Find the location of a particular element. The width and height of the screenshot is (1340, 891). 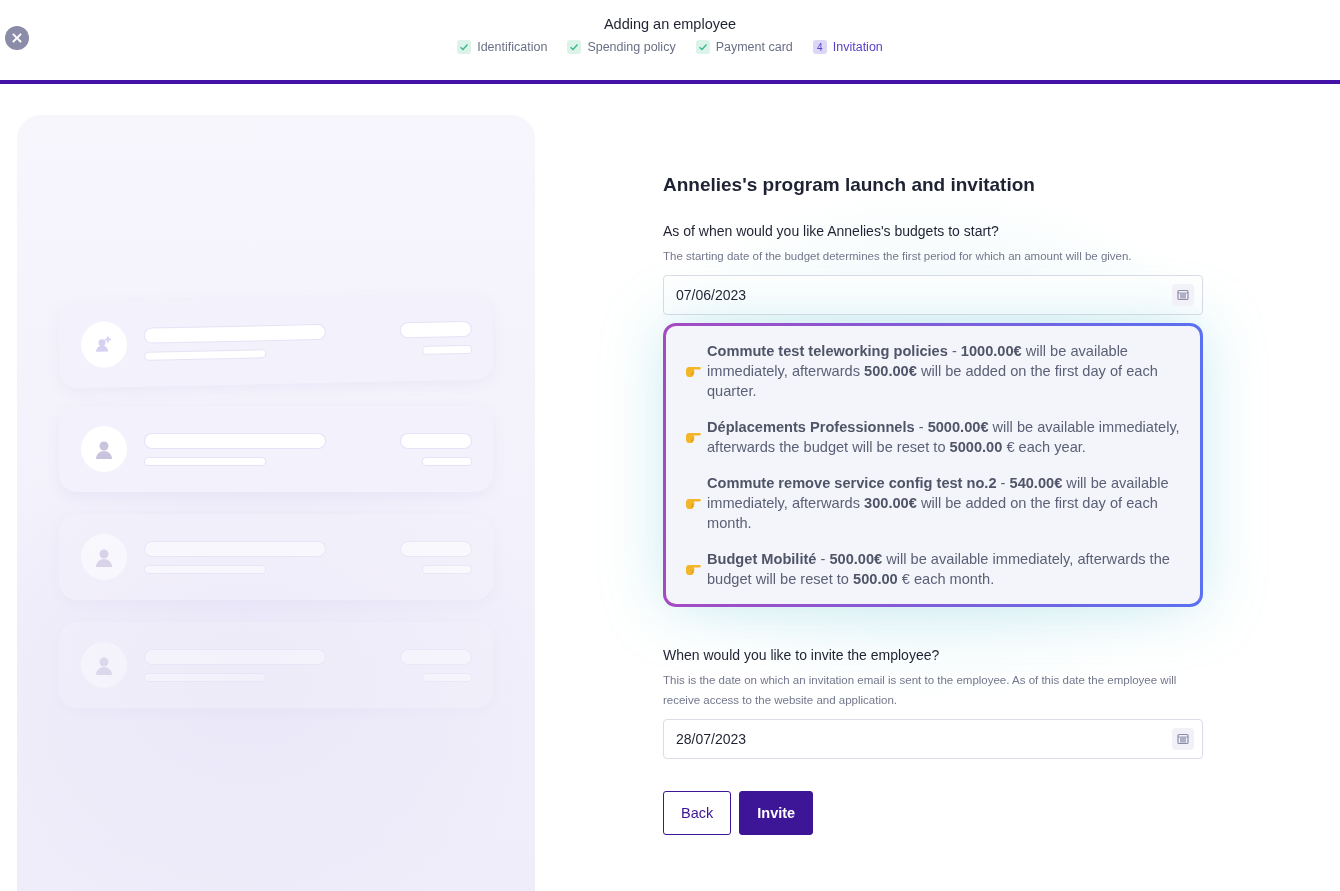

wizard-step: Payment card is located at coordinates (744, 47).